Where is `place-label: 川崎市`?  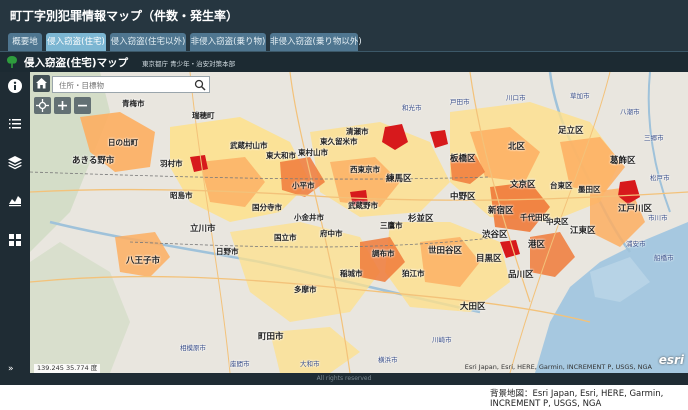 place-label: 川崎市 is located at coordinates (442, 340).